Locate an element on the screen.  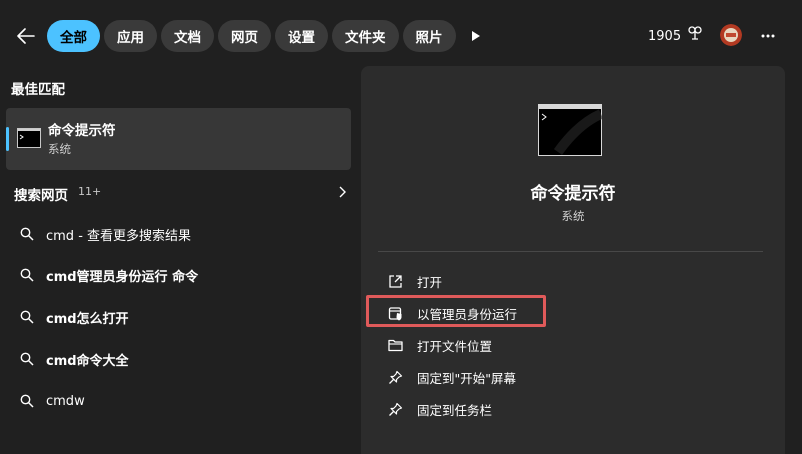
action-run-as-admin: 以管理员身份运行 is located at coordinates (567, 313).